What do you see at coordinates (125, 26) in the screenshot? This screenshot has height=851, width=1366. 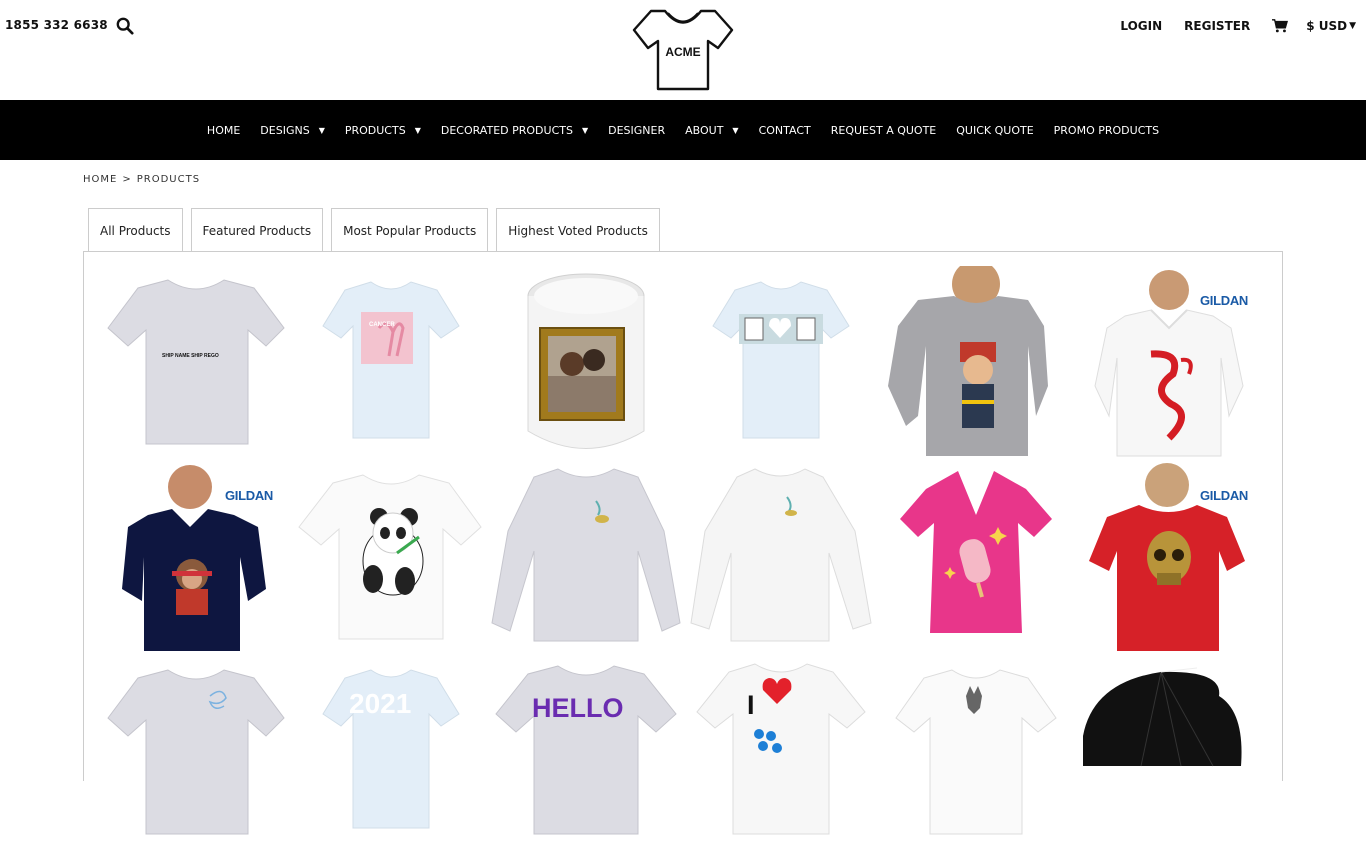 I see `search-icon` at bounding box center [125, 26].